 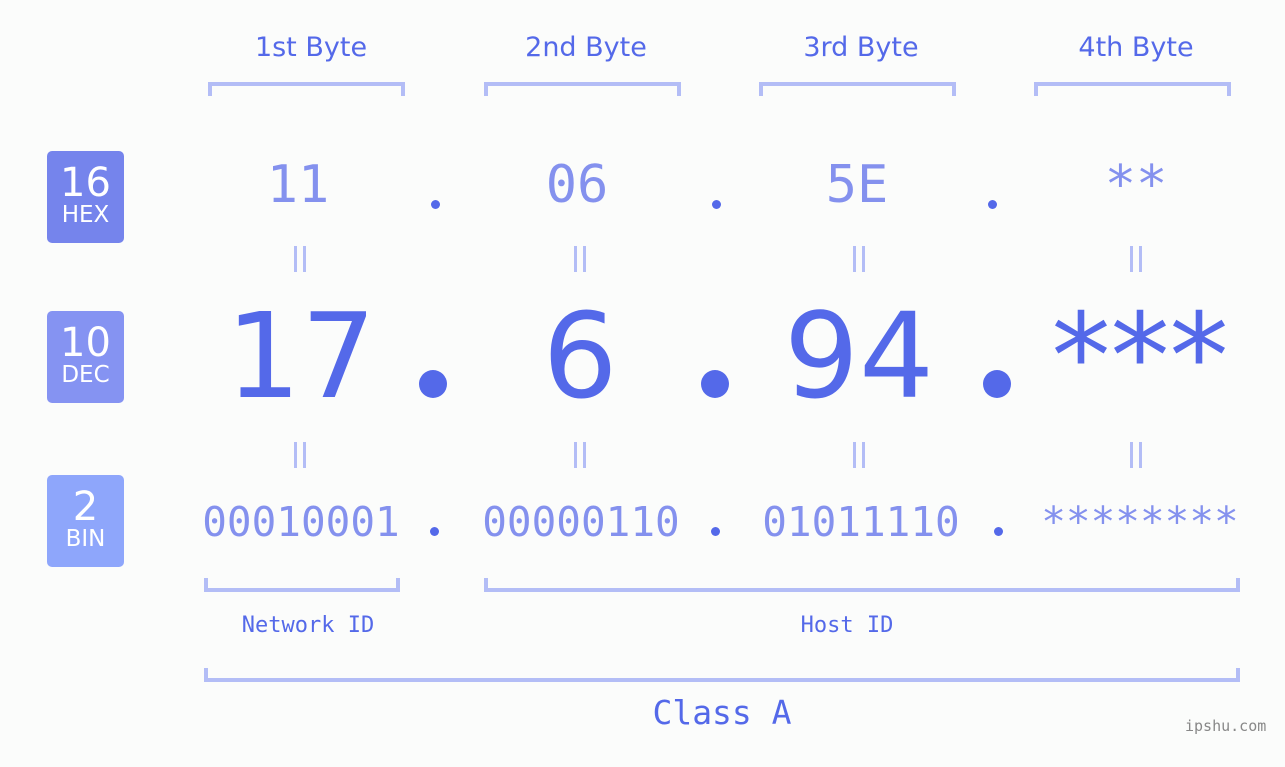 I want to click on hex-label: HEX, so click(x=85, y=215).